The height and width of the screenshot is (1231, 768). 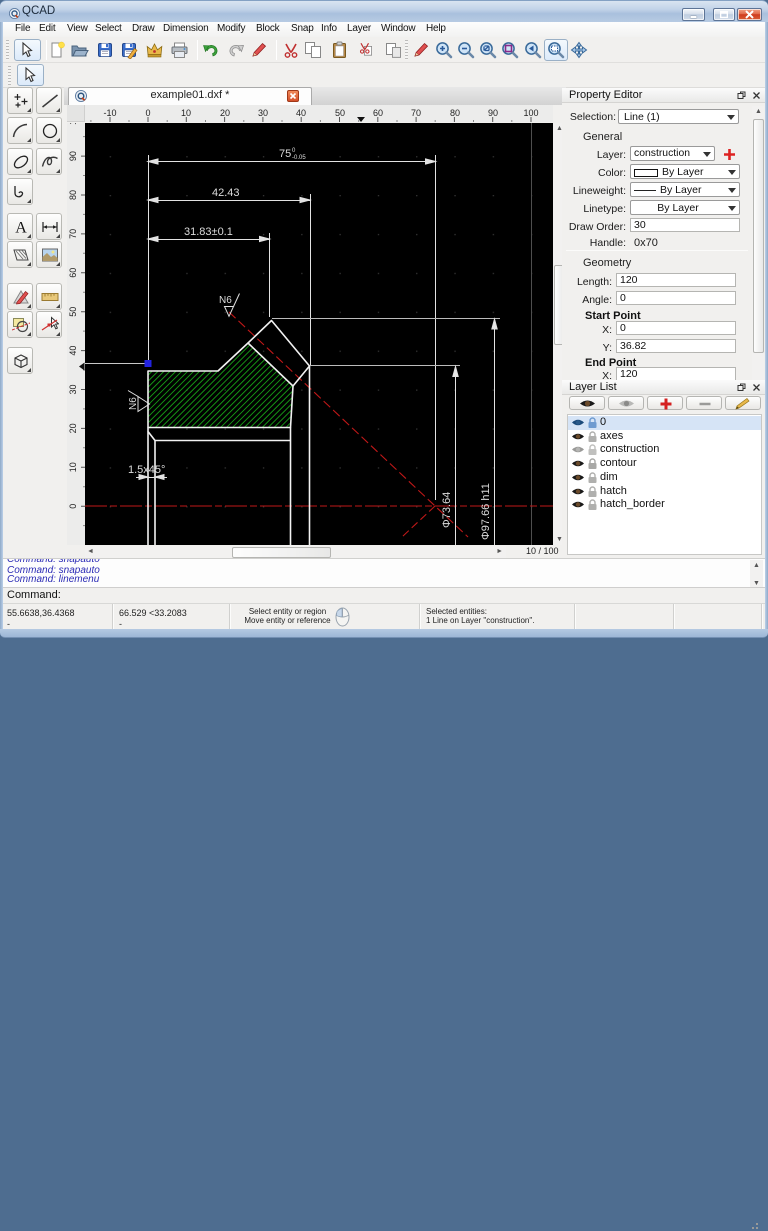 What do you see at coordinates (299, 158) in the screenshot?
I see `svg-text: -0.05` at bounding box center [299, 158].